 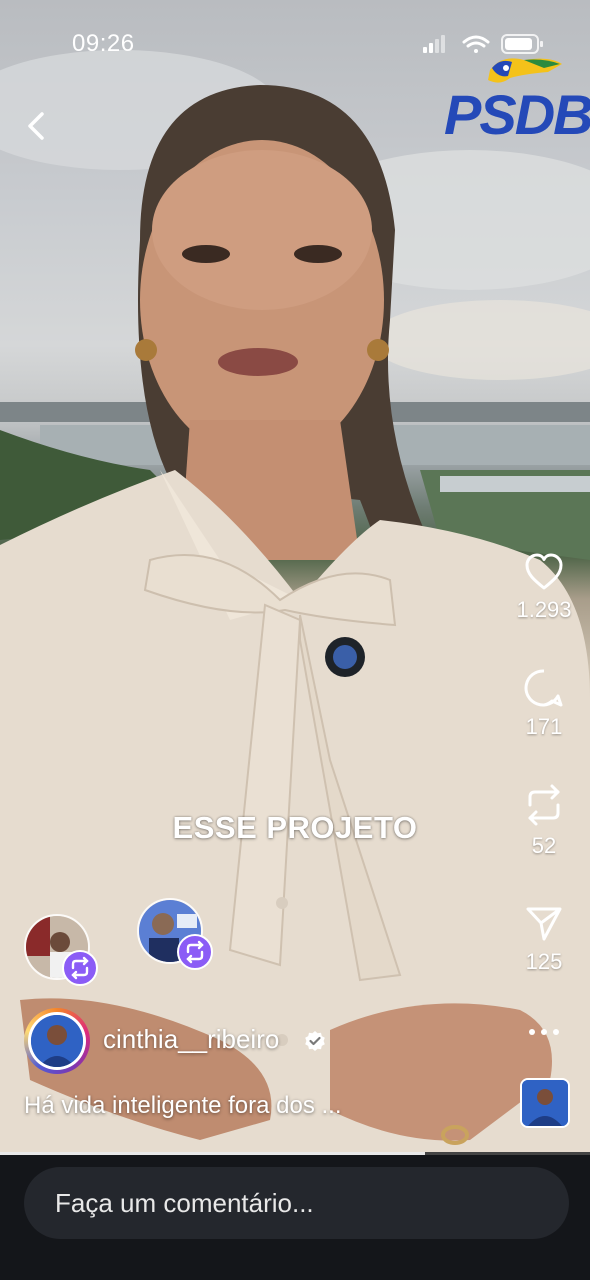 What do you see at coordinates (296, 1203) in the screenshot?
I see `comment-input` at bounding box center [296, 1203].